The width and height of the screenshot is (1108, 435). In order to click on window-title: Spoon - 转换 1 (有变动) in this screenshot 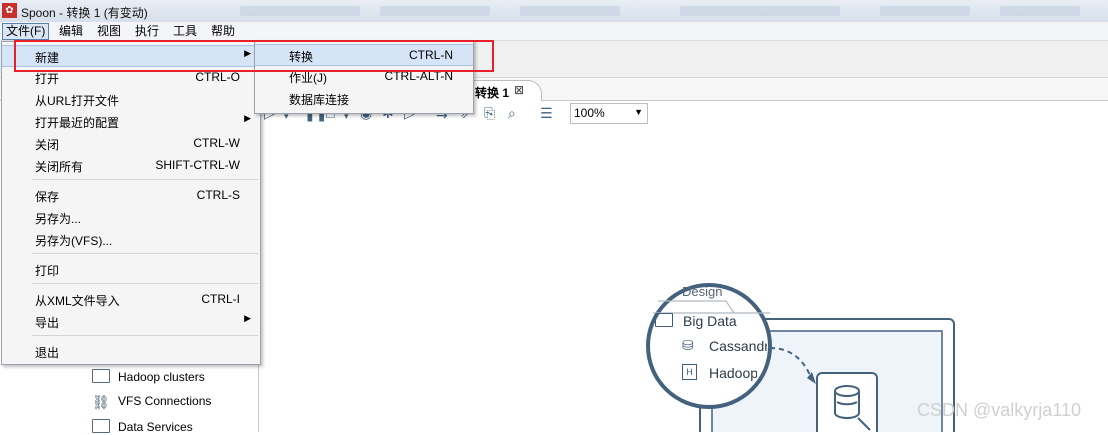, I will do `click(84, 13)`.